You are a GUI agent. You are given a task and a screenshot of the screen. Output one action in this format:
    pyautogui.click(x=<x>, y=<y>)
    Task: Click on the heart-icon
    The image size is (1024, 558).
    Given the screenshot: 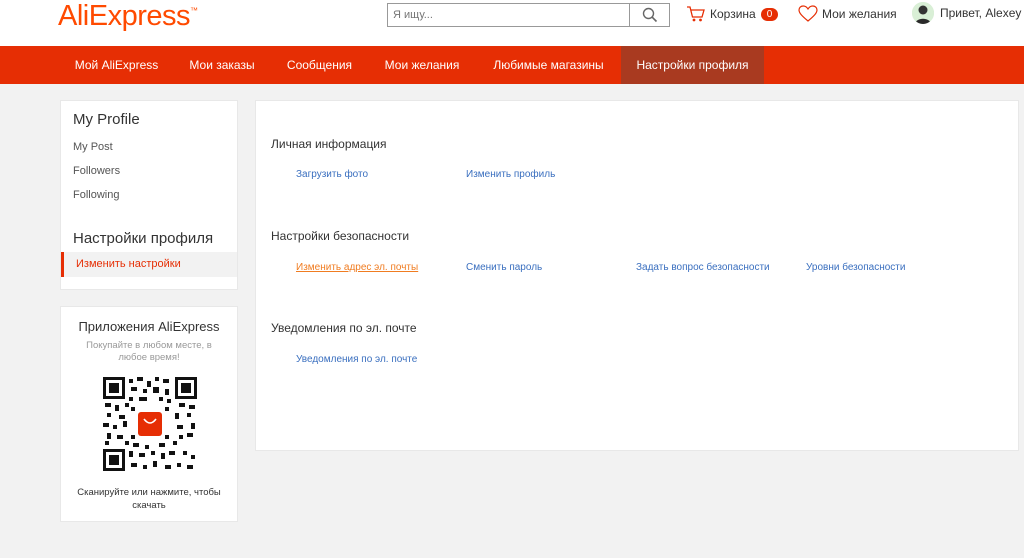 What is the action you would take?
    pyautogui.click(x=808, y=13)
    